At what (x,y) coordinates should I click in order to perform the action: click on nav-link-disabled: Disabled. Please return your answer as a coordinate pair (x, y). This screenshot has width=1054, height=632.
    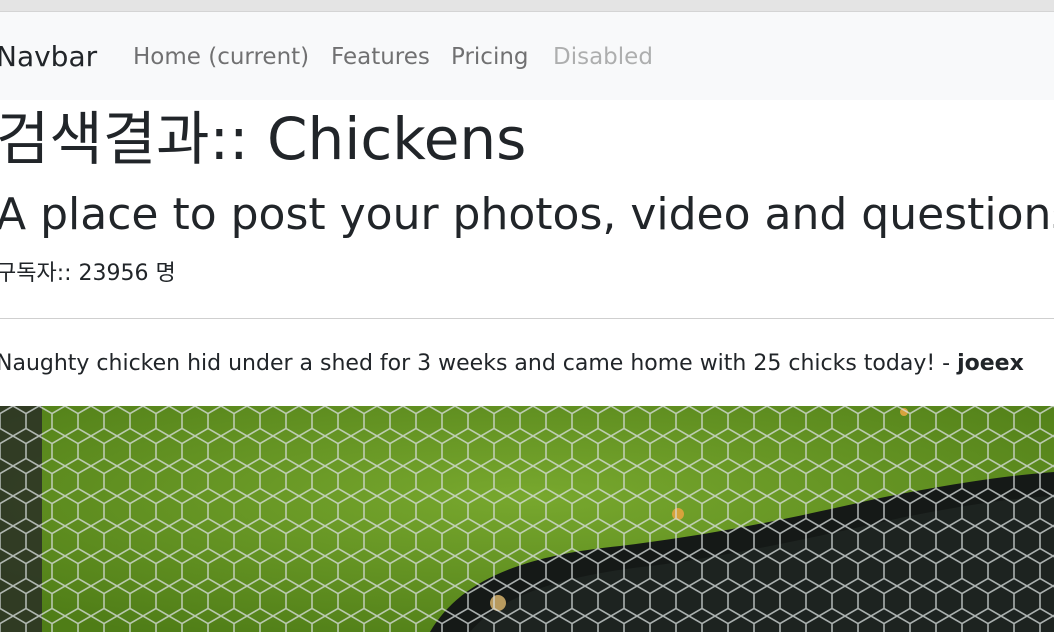
    Looking at the image, I should click on (603, 57).